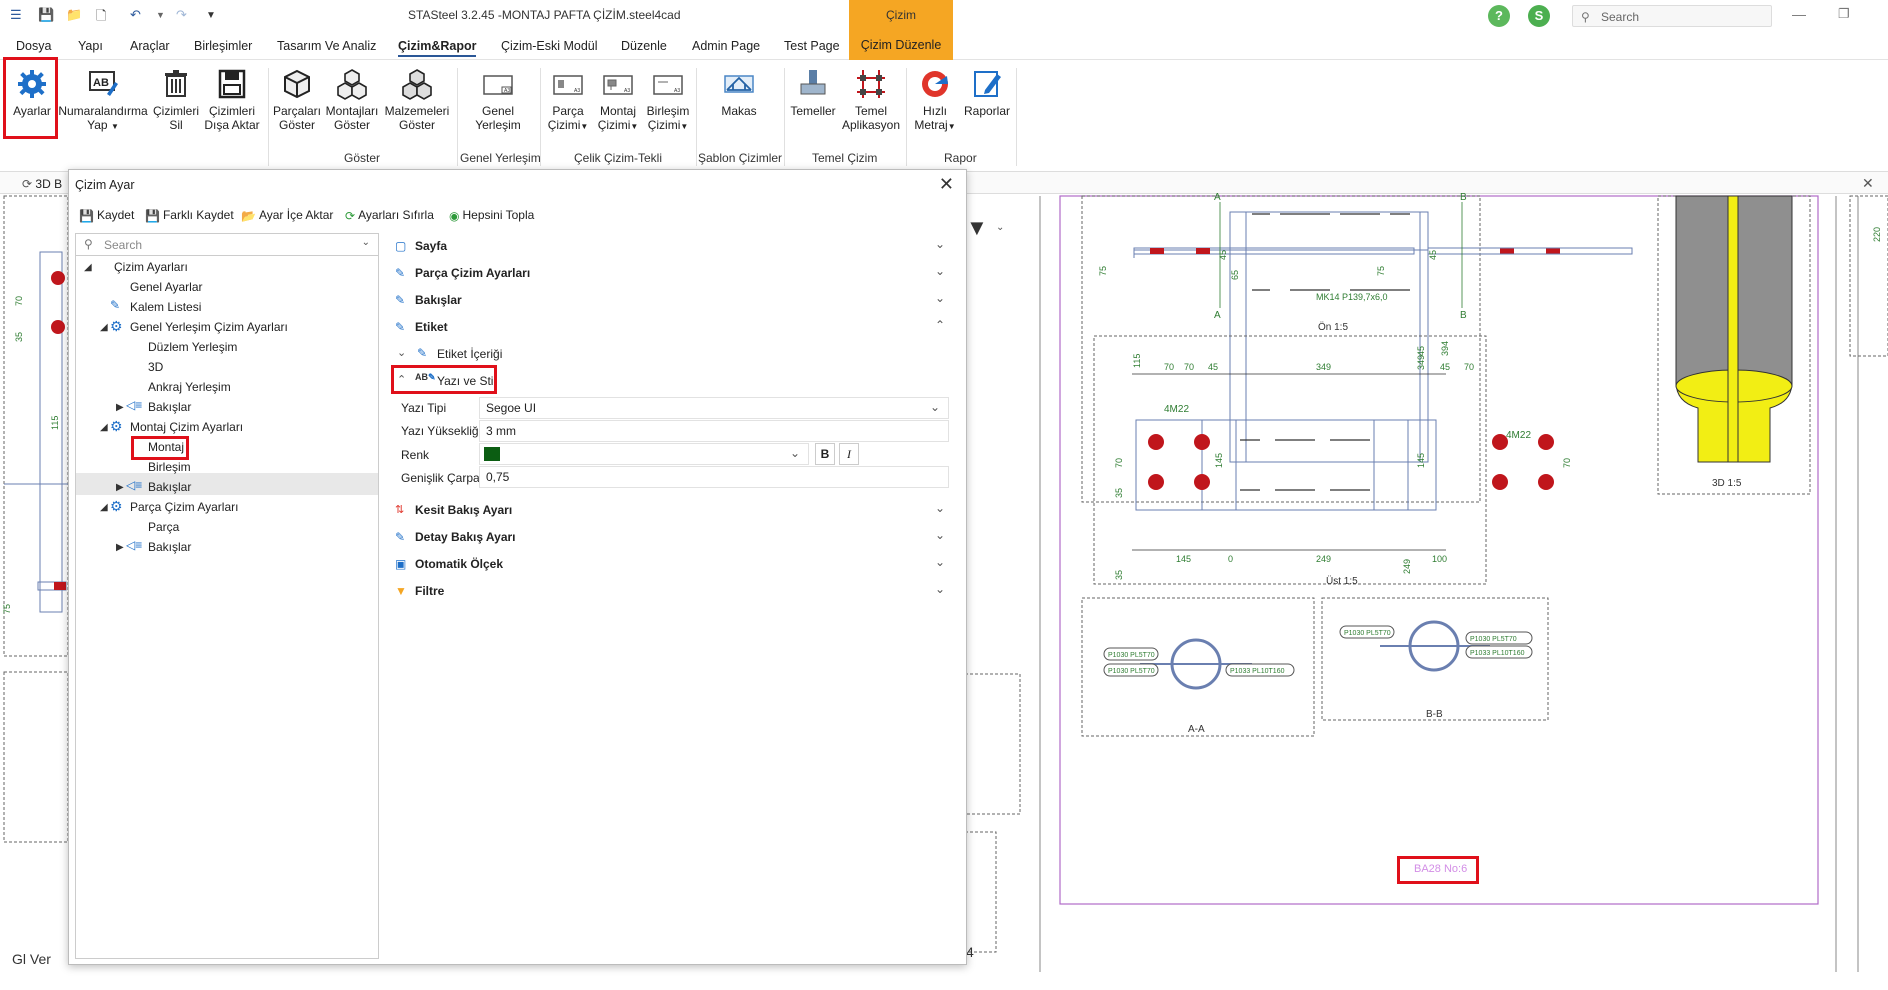  Describe the element at coordinates (644, 46) in the screenshot. I see `tab-duzenle: Düzenle` at that location.